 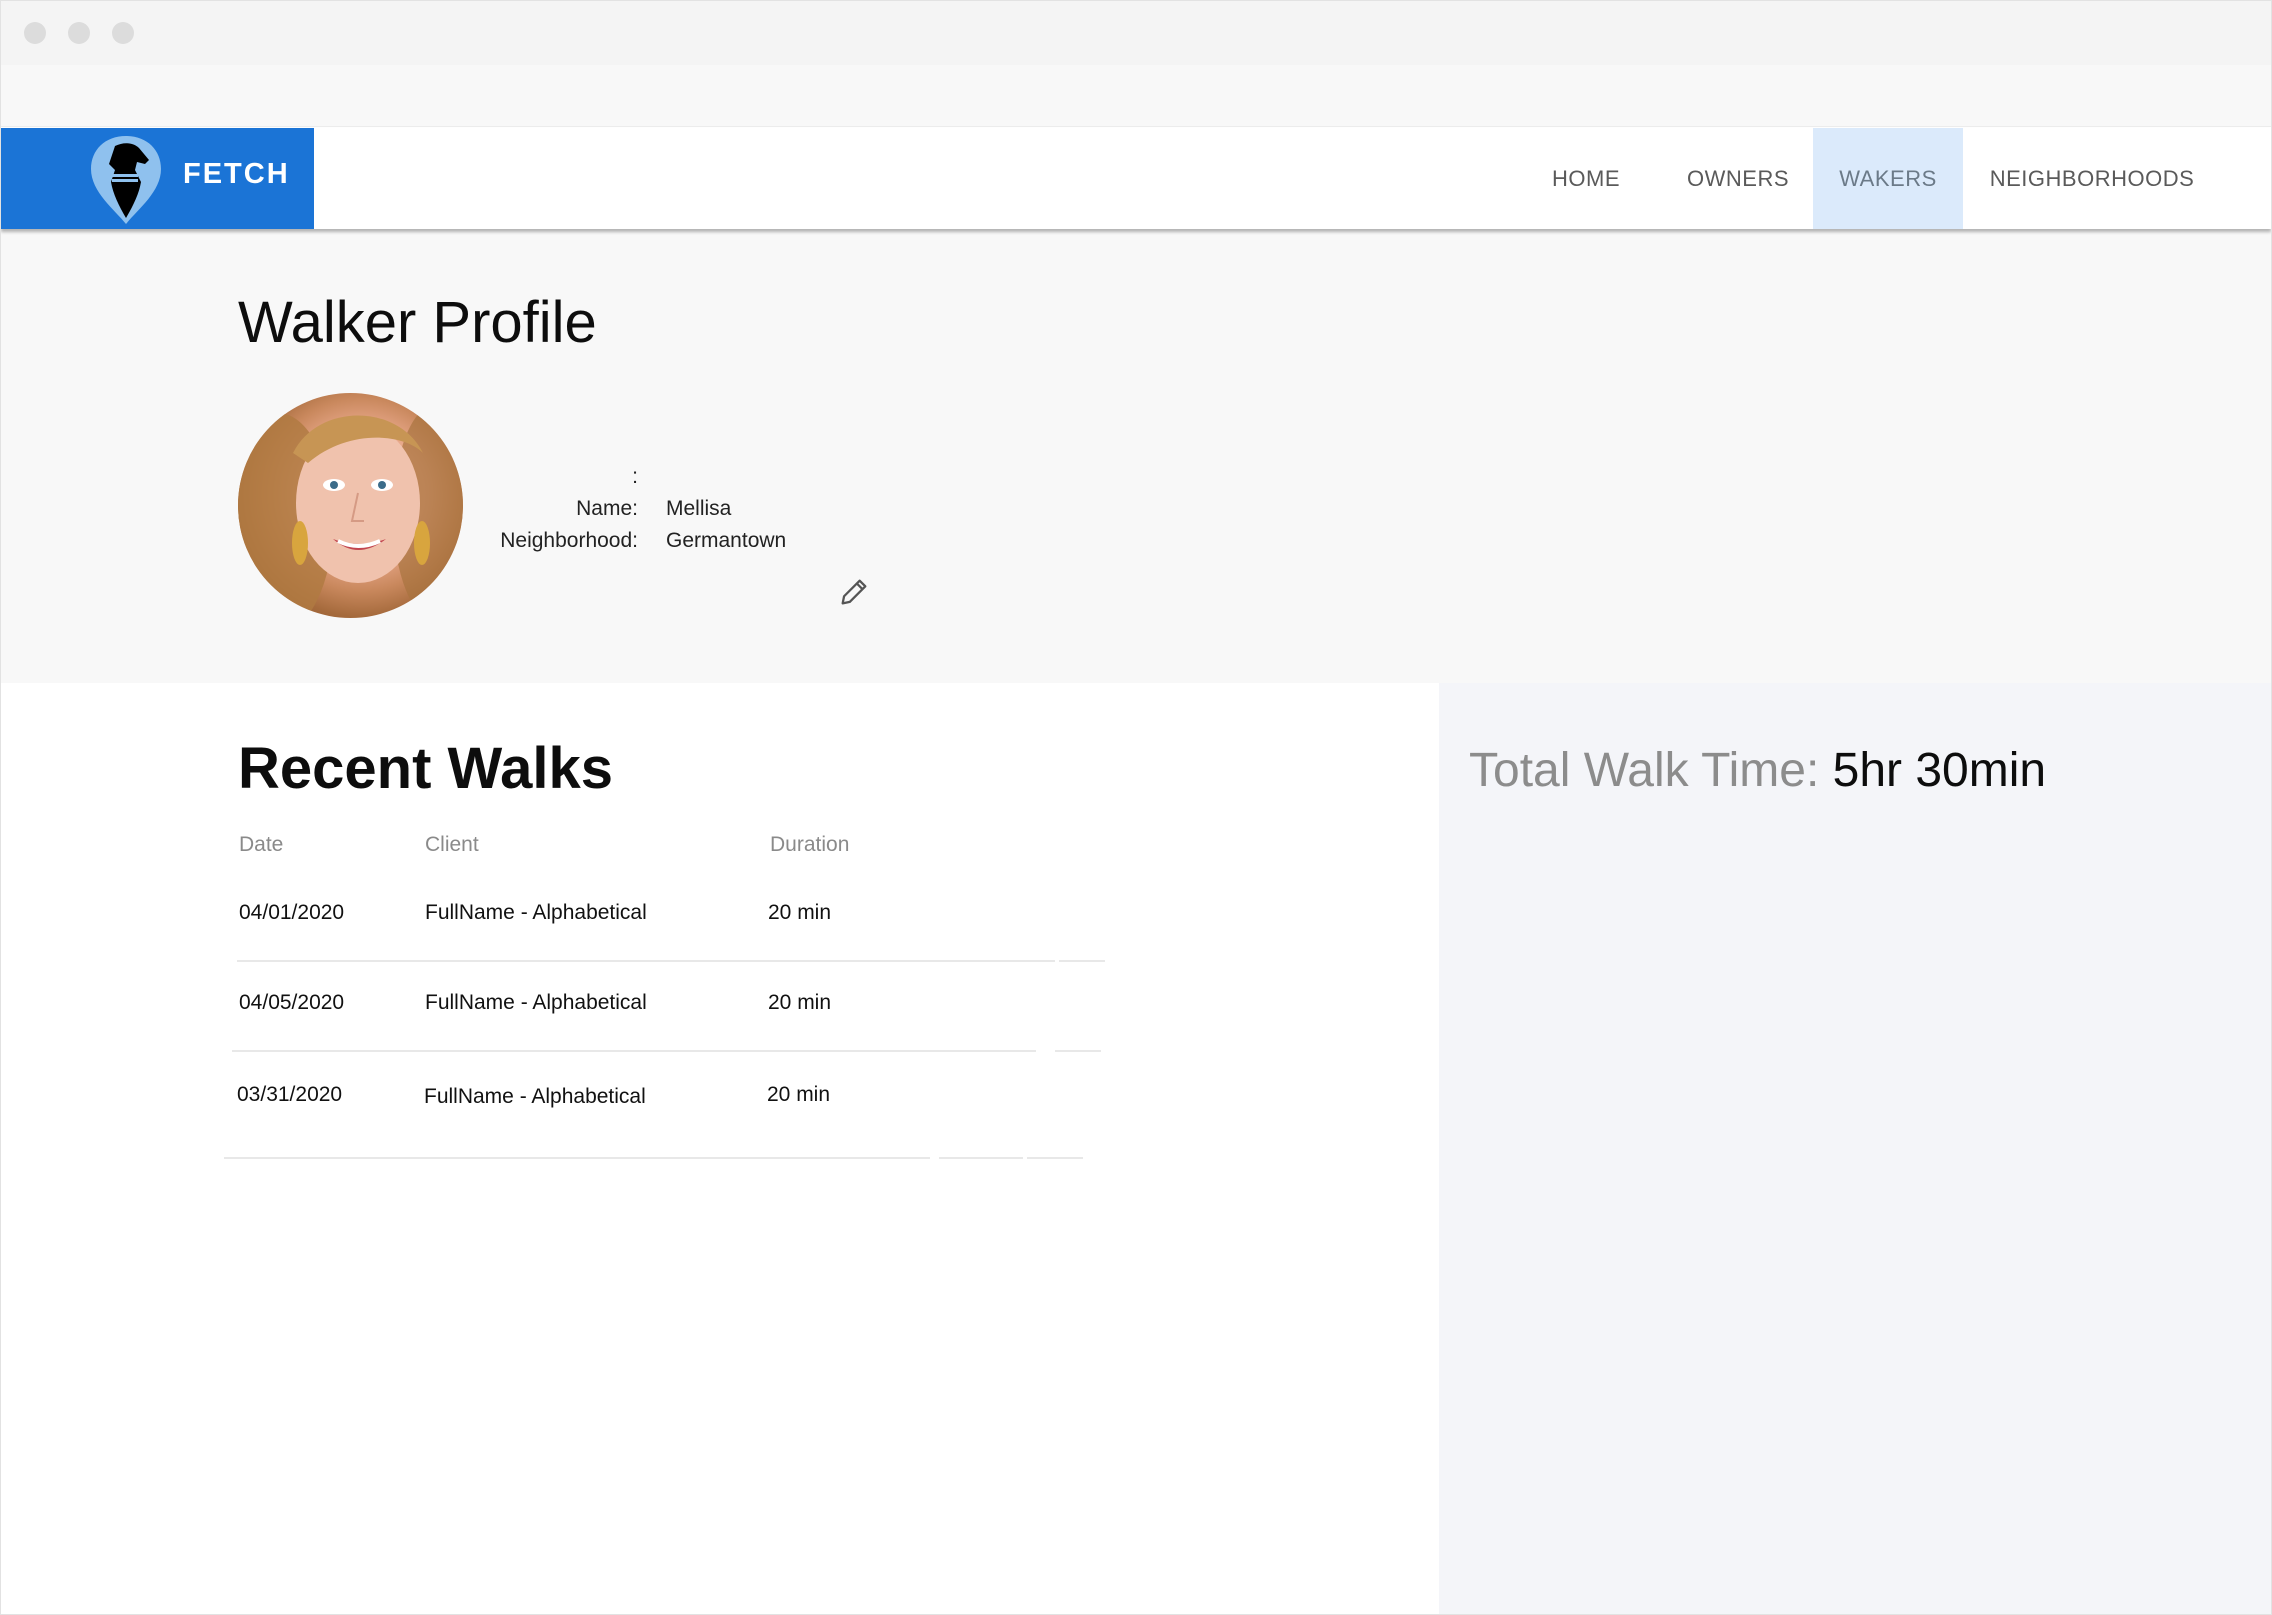 I want to click on dog-pin-icon, so click(x=126, y=180).